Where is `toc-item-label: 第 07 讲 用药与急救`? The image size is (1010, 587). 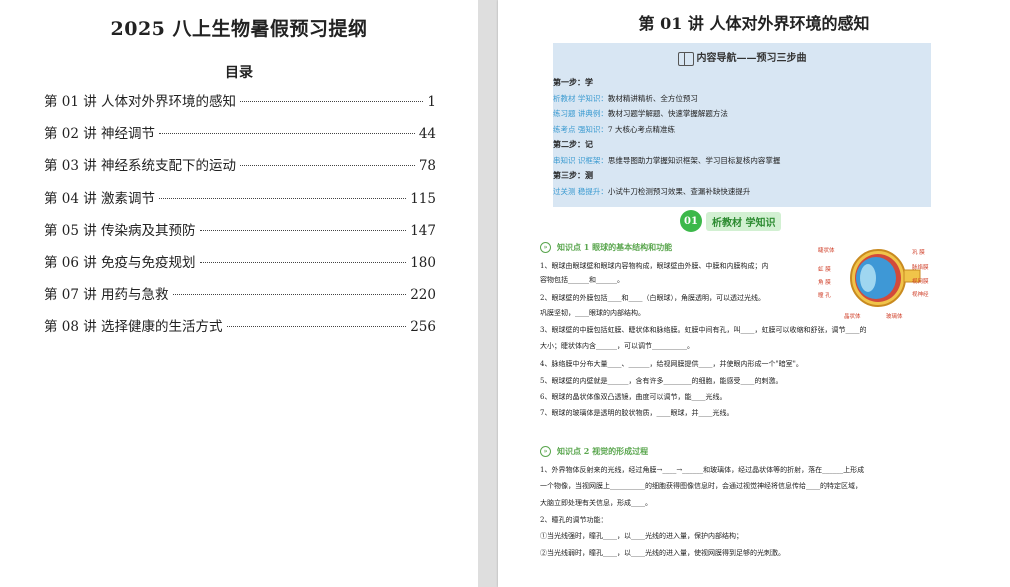
toc-item-label: 第 07 讲 用药与急救 is located at coordinates (106, 295).